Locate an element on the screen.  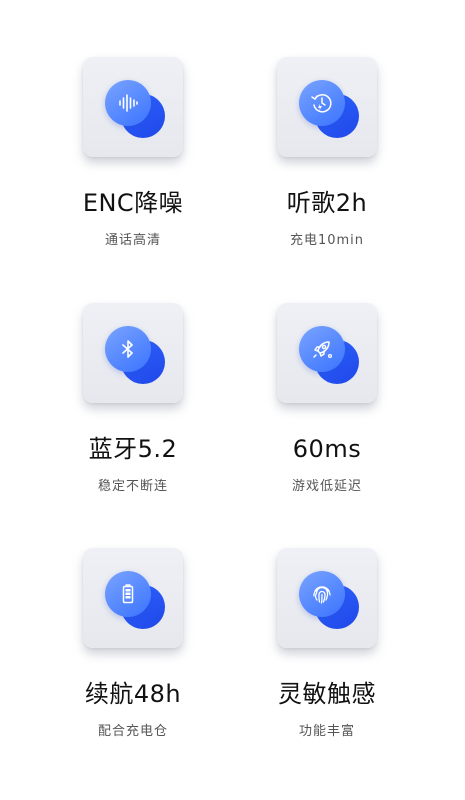
feature-music-time: 听歌2h 充电10min is located at coordinates (327, 157).